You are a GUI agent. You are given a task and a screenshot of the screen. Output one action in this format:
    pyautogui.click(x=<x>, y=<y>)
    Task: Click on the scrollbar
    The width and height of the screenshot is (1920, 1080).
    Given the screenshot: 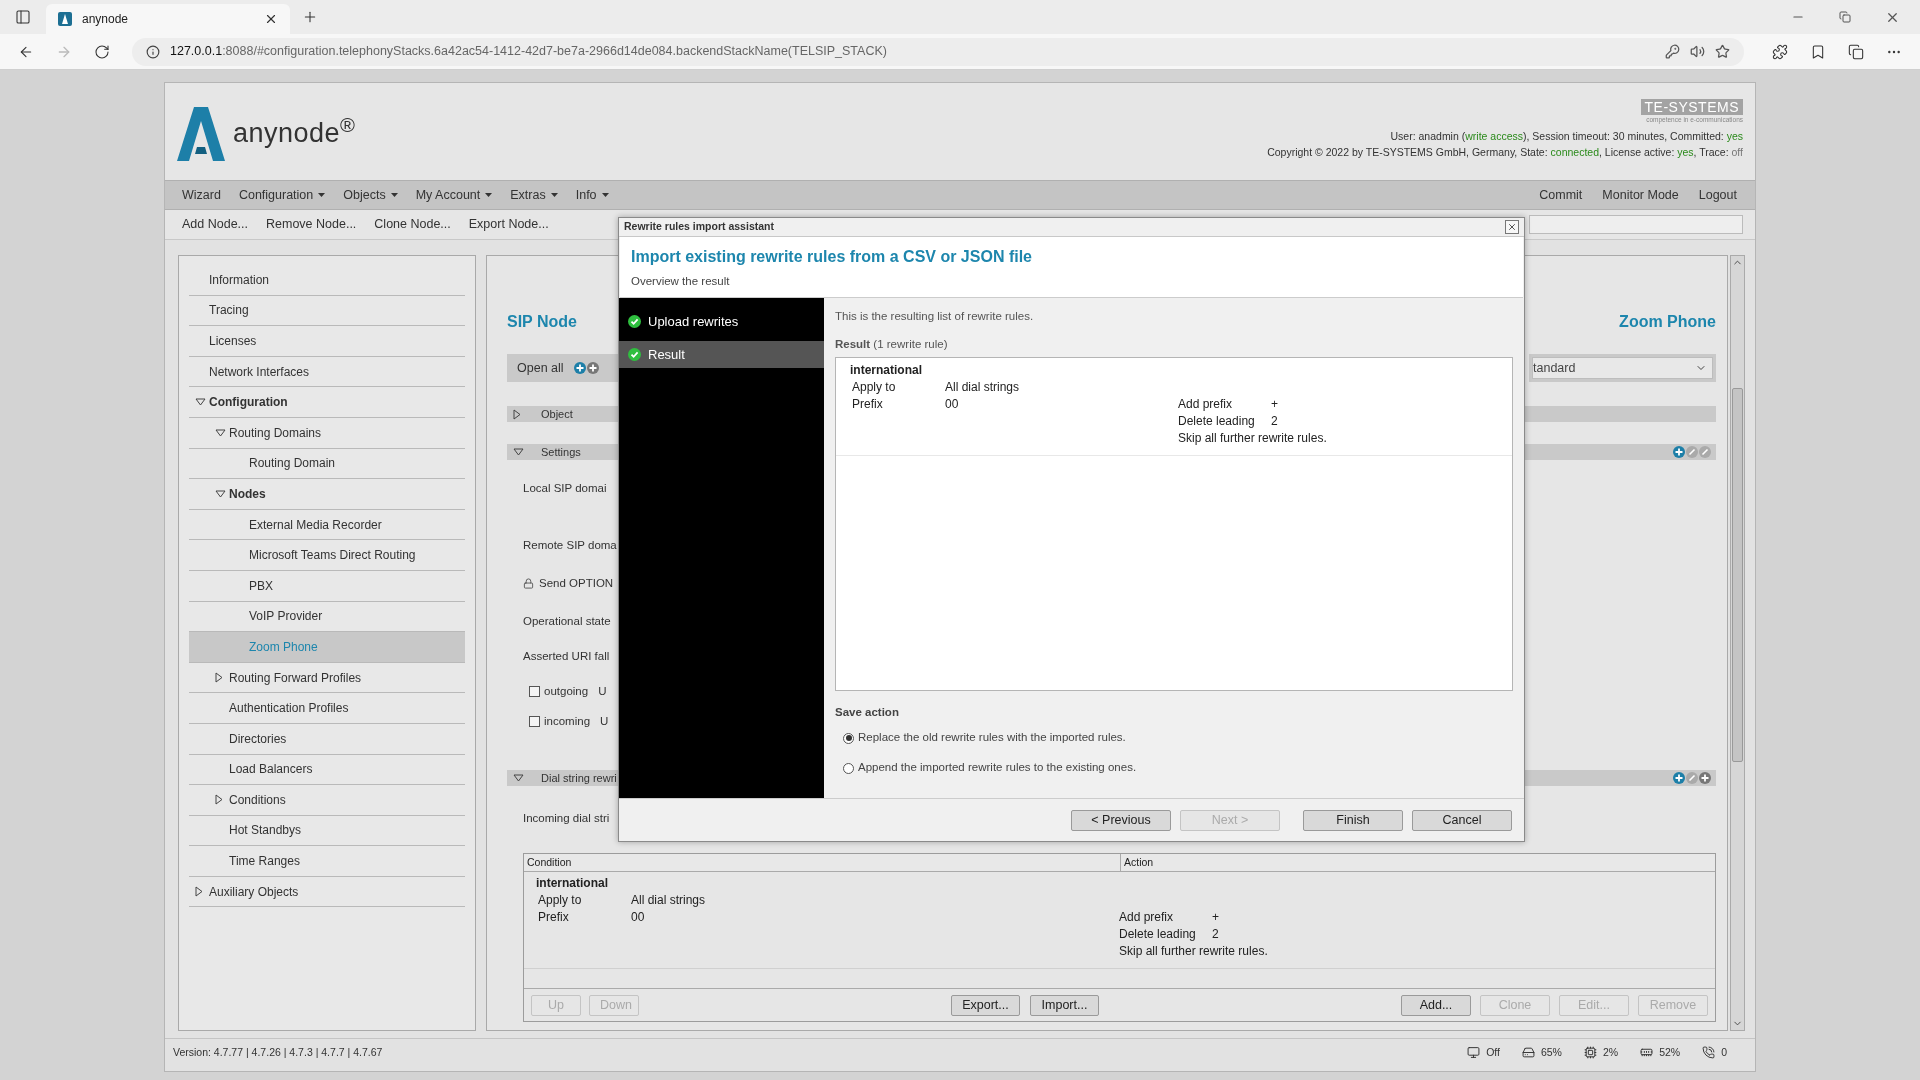 What is the action you would take?
    pyautogui.click(x=1737, y=643)
    